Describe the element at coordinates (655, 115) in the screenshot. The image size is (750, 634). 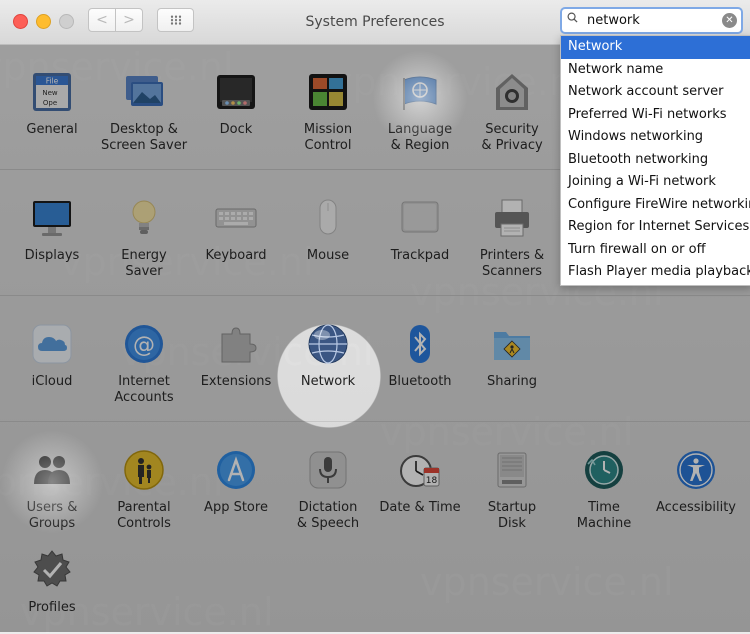
I see `suggestion-item: Preferred Wi-Fi networks` at that location.